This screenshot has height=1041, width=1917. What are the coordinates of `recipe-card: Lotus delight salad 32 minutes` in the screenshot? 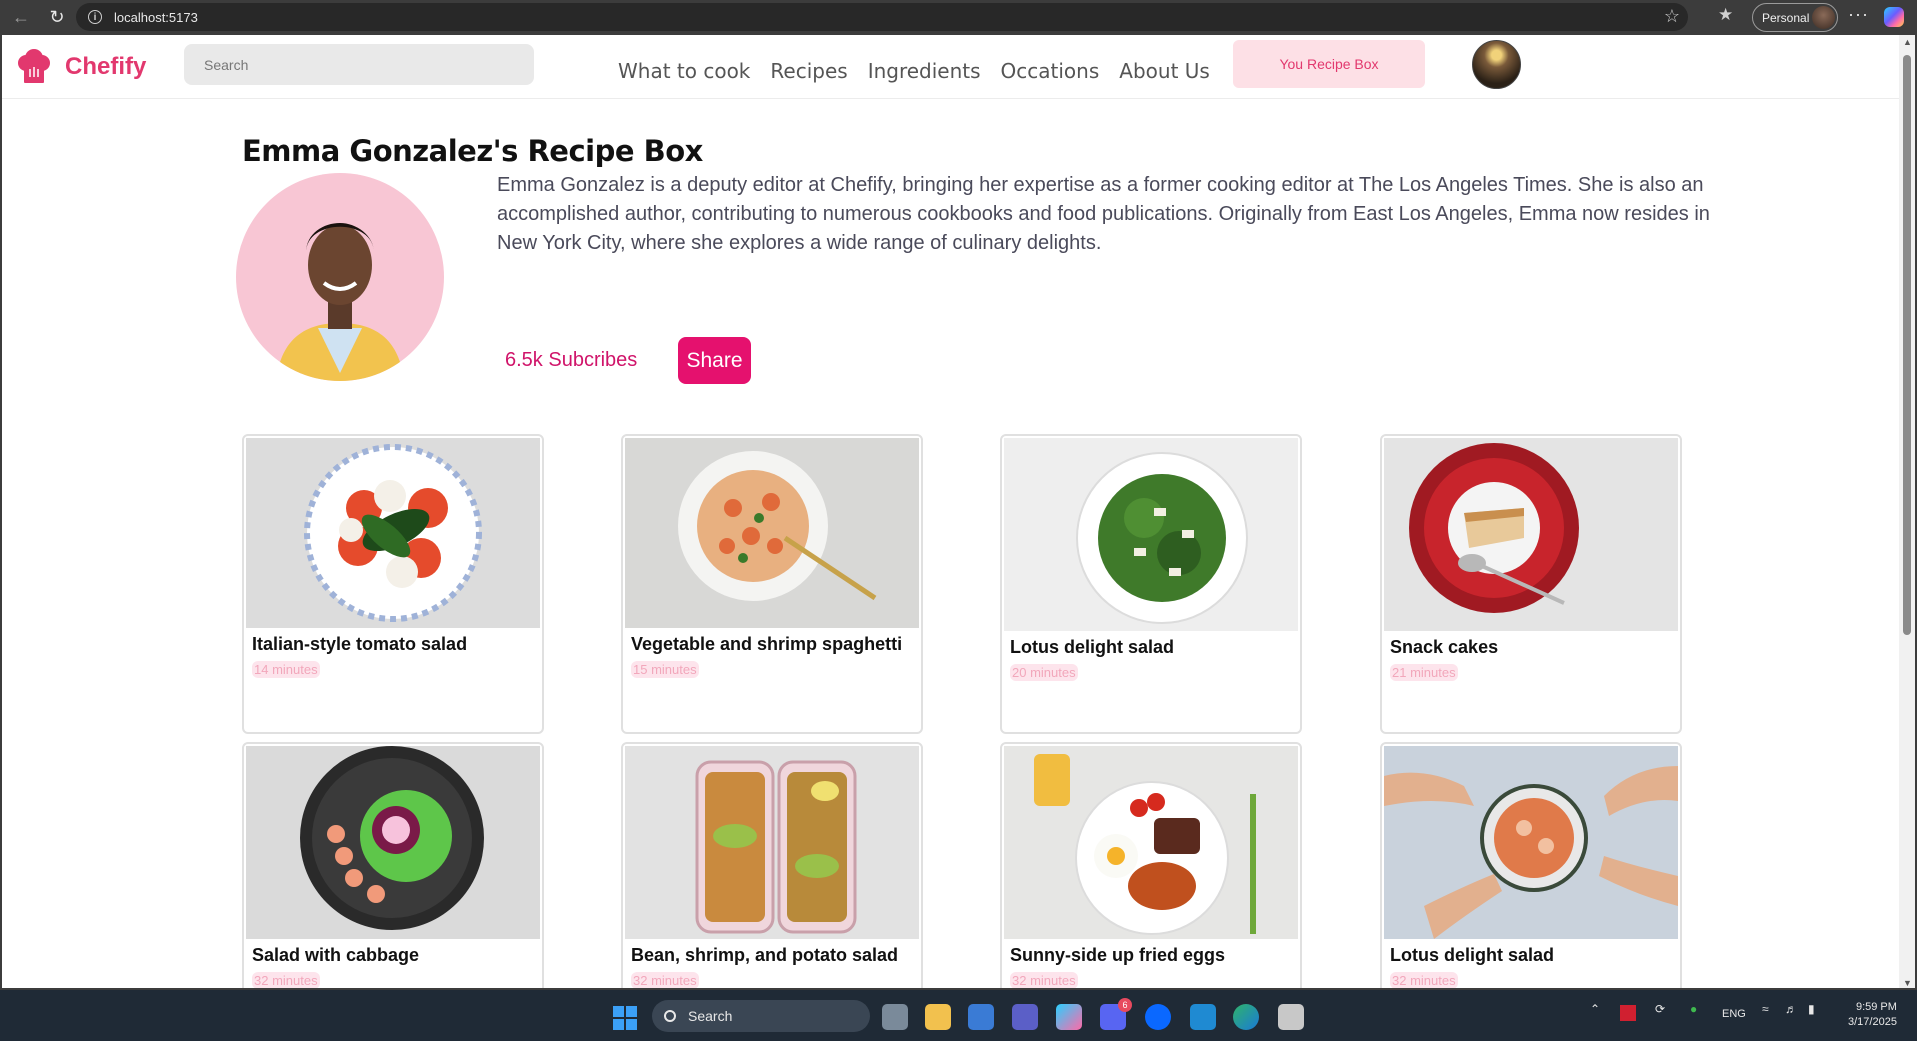 It's located at (1531, 865).